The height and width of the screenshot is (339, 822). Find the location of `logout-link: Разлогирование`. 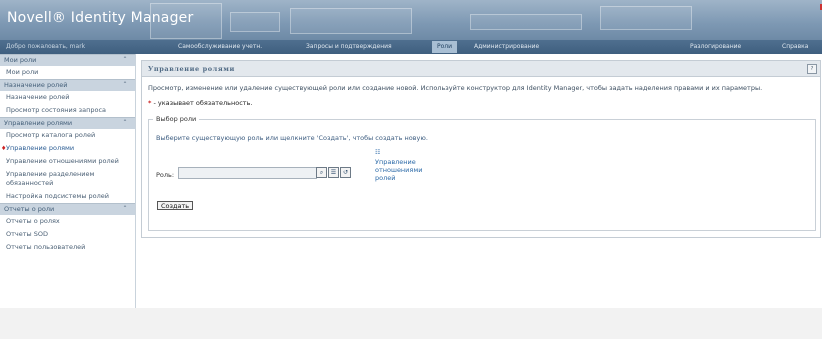

logout-link: Разлогирование is located at coordinates (715, 46).